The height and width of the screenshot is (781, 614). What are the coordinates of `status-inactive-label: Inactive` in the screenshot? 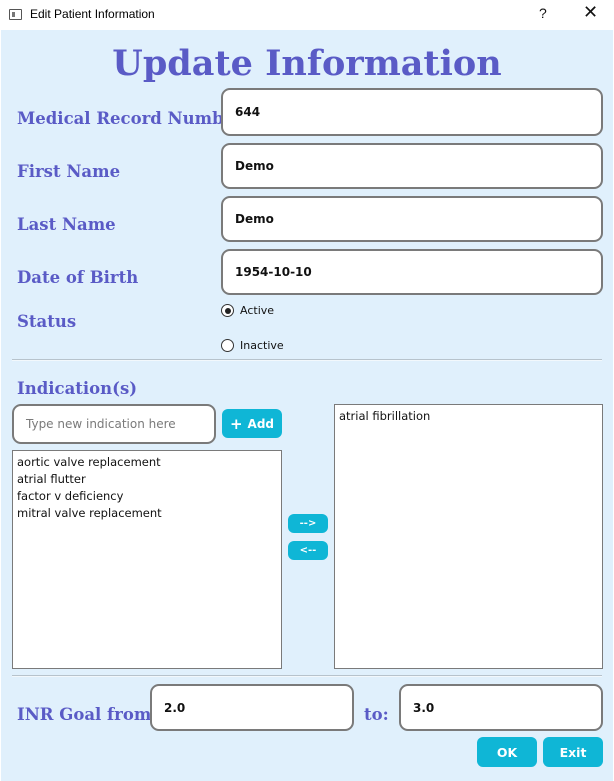 It's located at (262, 345).